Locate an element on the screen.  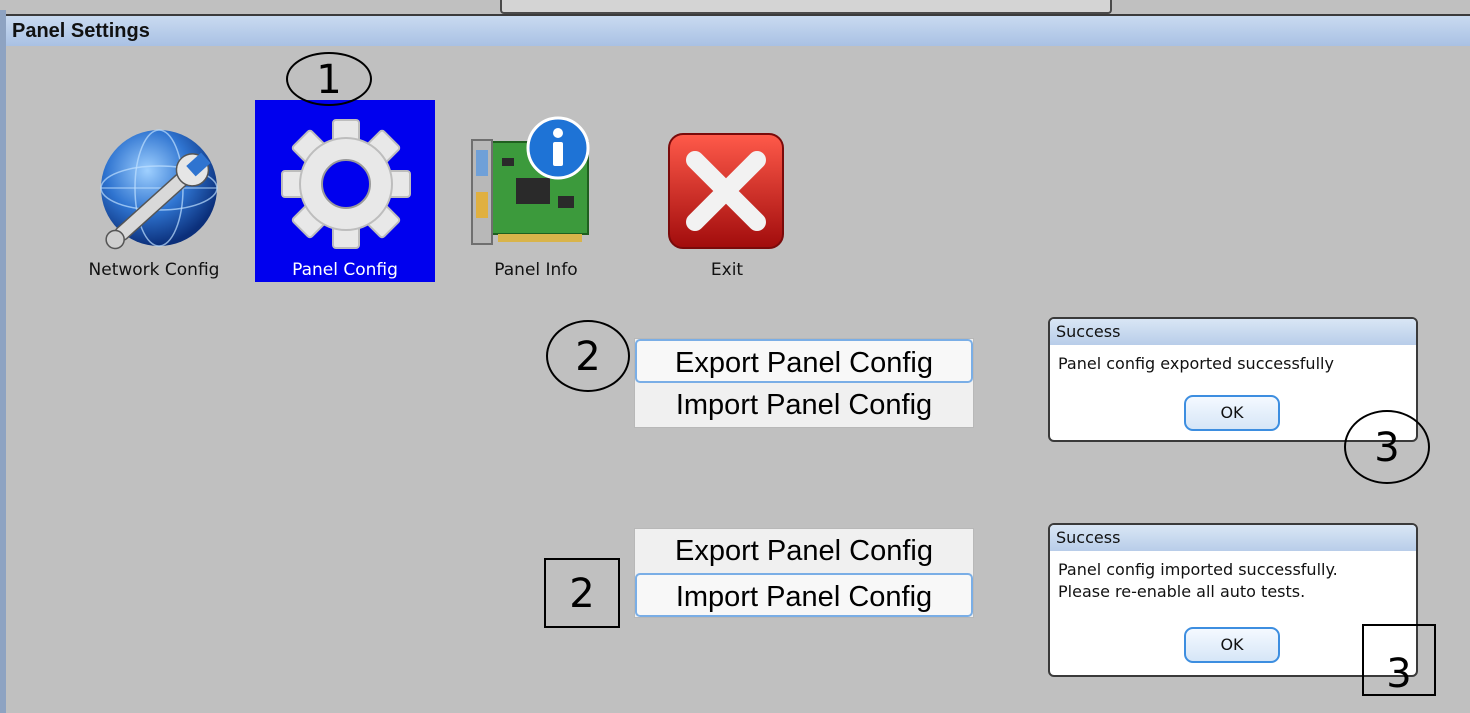
panel-config-menu-export: Export Panel Config Import Panel Config is located at coordinates (804, 383).